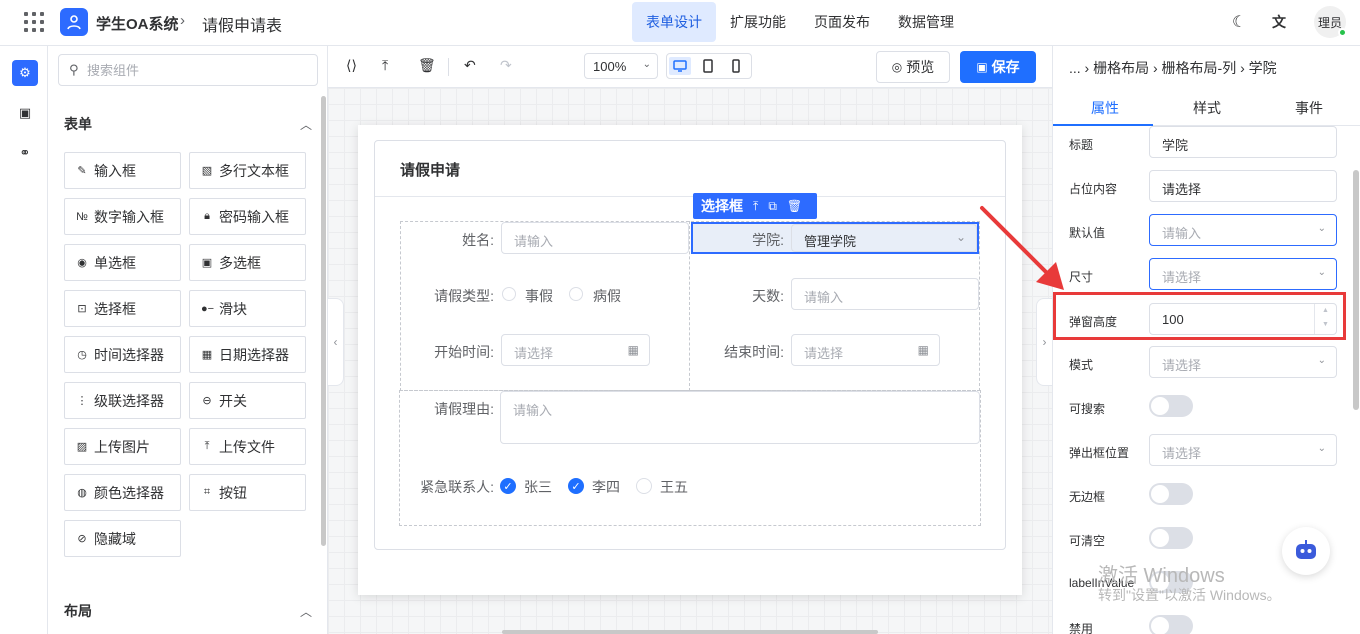 The height and width of the screenshot is (634, 1360). What do you see at coordinates (247, 308) in the screenshot?
I see `comp-slider: ●− 滑块` at bounding box center [247, 308].